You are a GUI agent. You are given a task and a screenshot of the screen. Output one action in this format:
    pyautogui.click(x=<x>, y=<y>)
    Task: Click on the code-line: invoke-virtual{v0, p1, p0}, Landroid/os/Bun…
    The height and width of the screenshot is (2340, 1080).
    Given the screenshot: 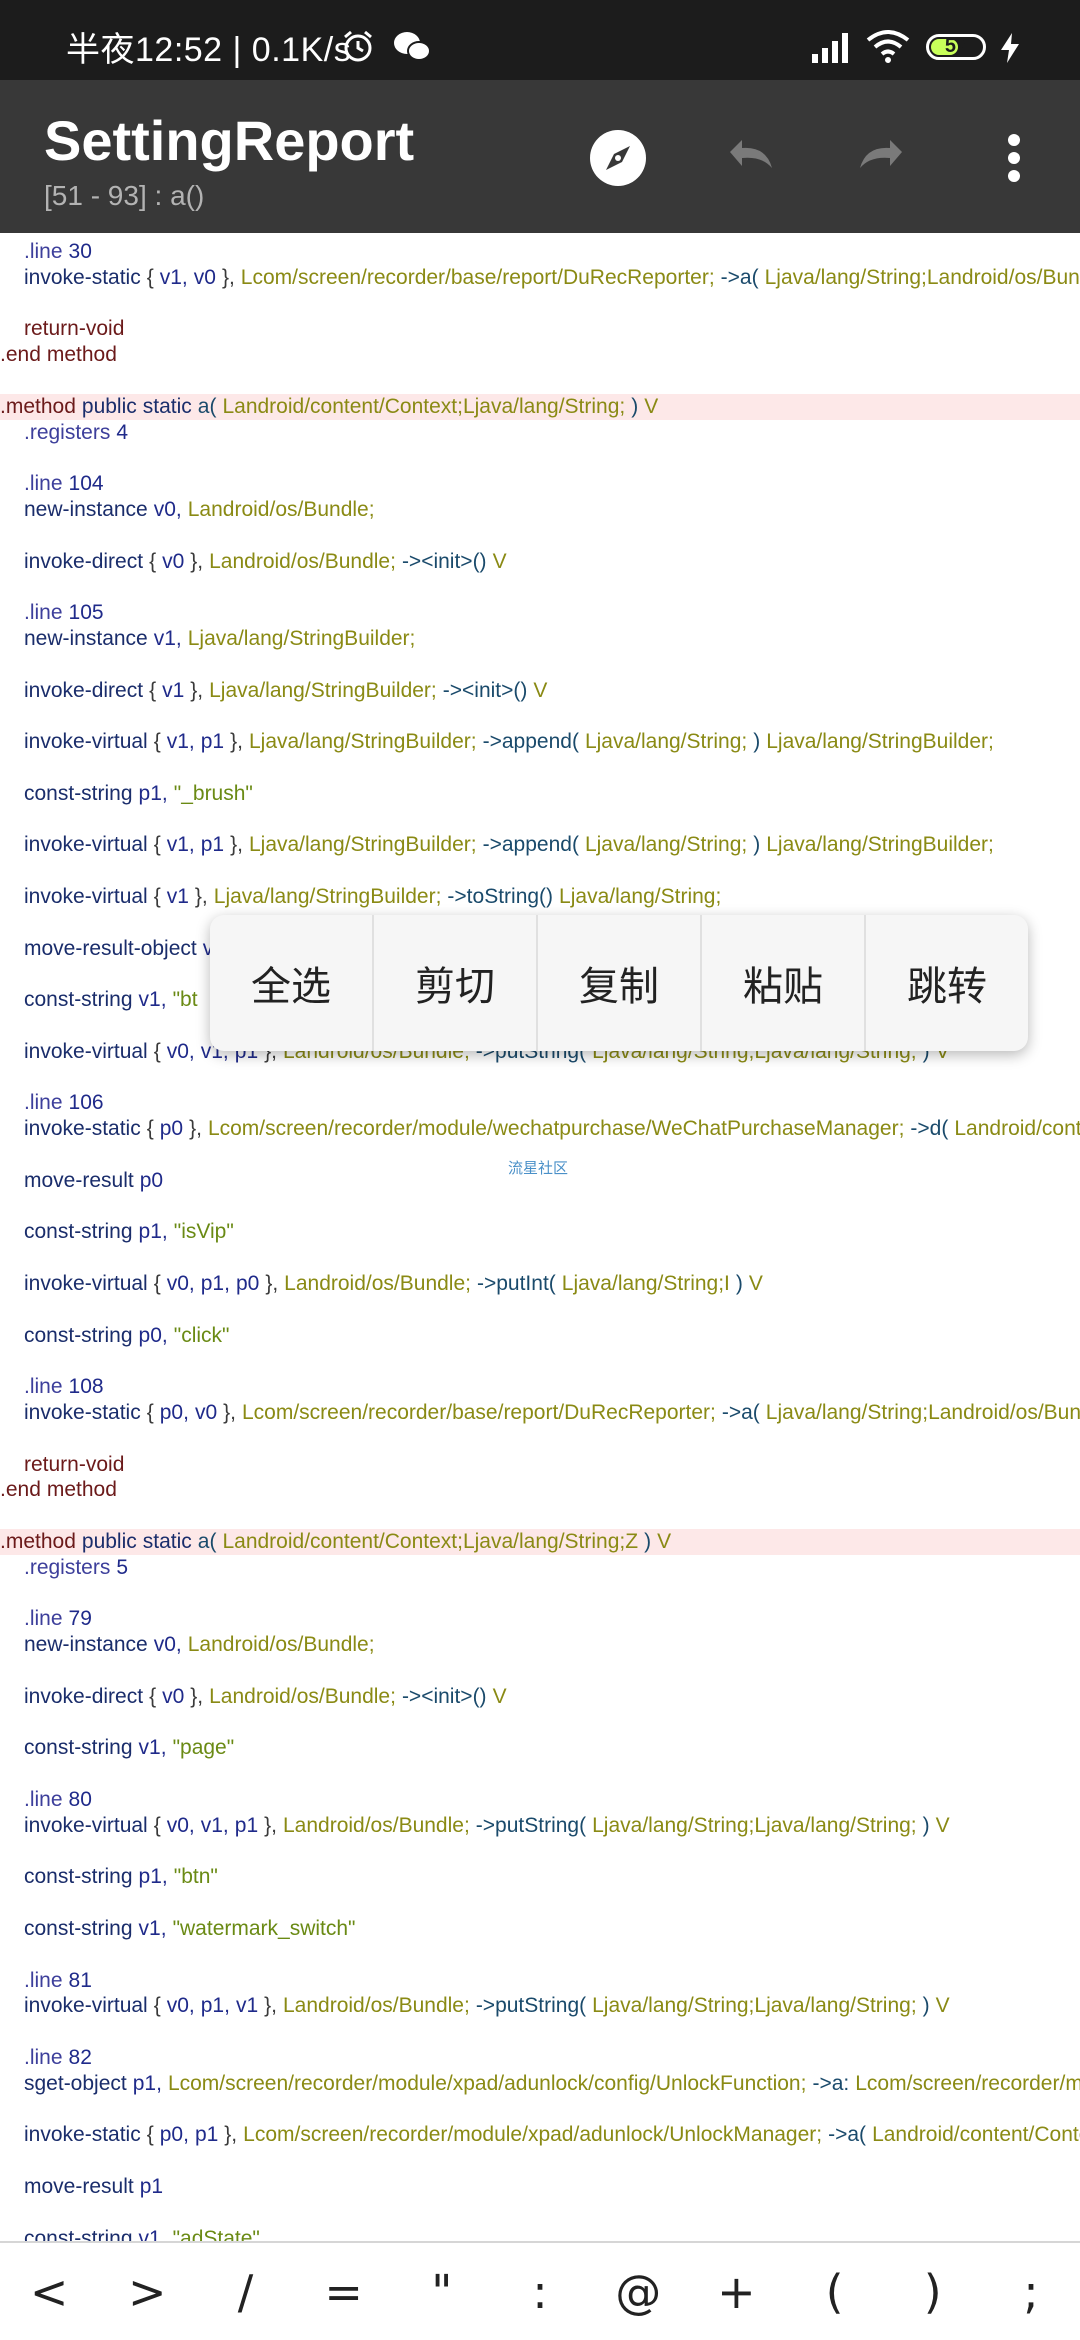 What is the action you would take?
    pyautogui.click(x=540, y=1284)
    